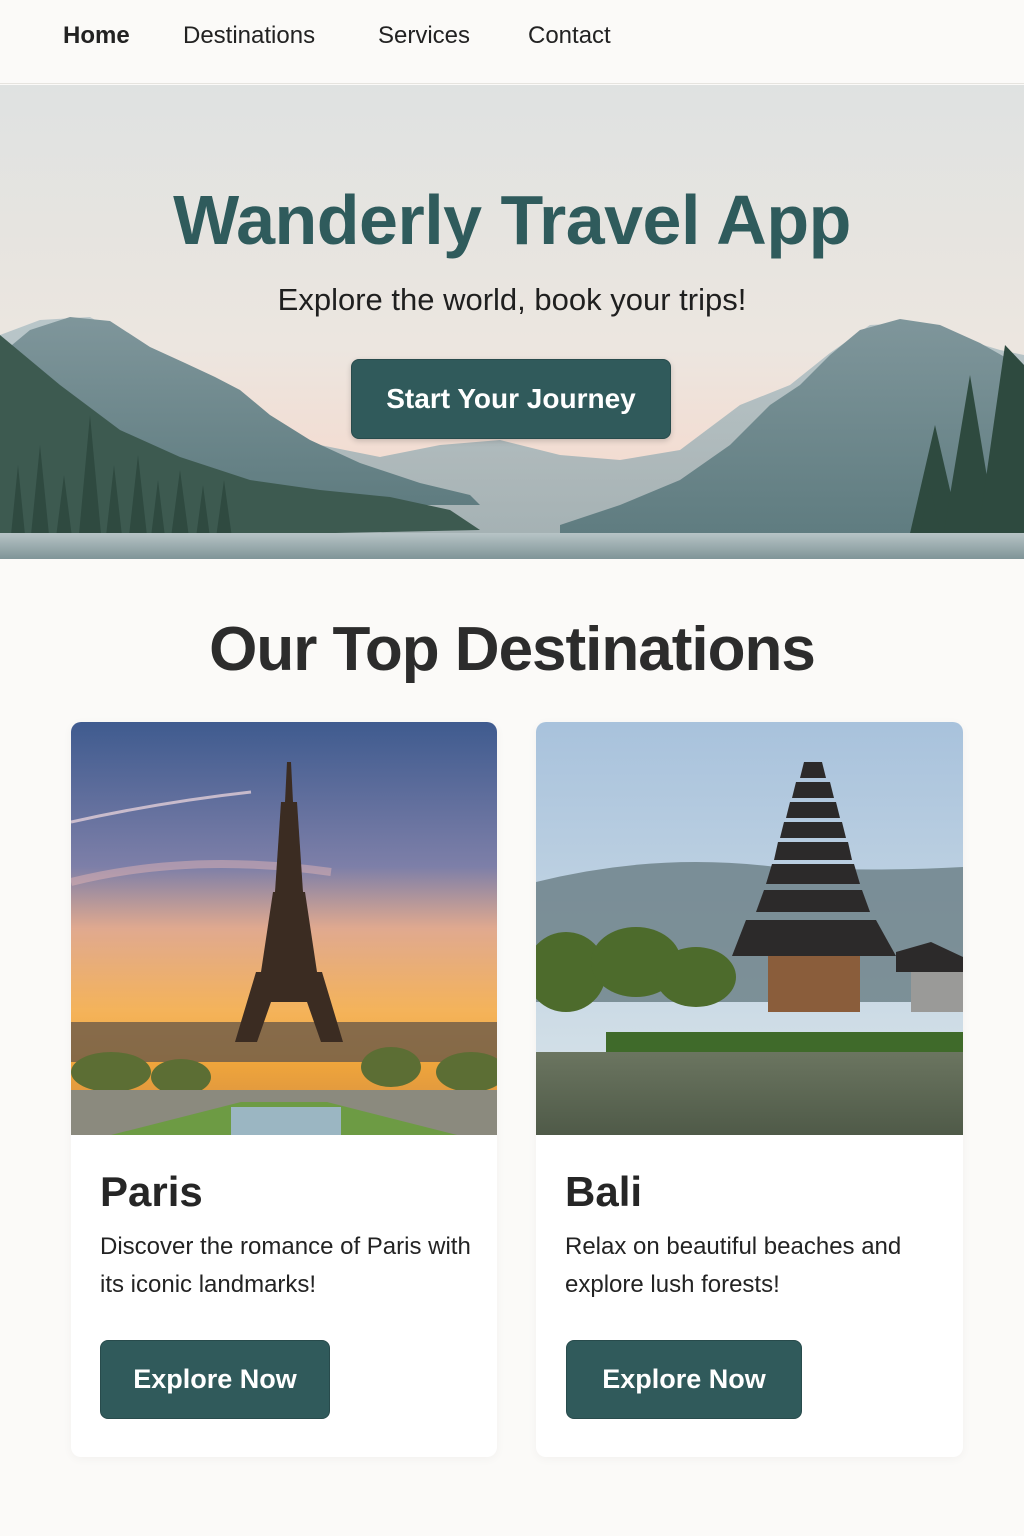 This screenshot has height=1536, width=1024. I want to click on eiffel-tower-sunset-image, so click(284, 928).